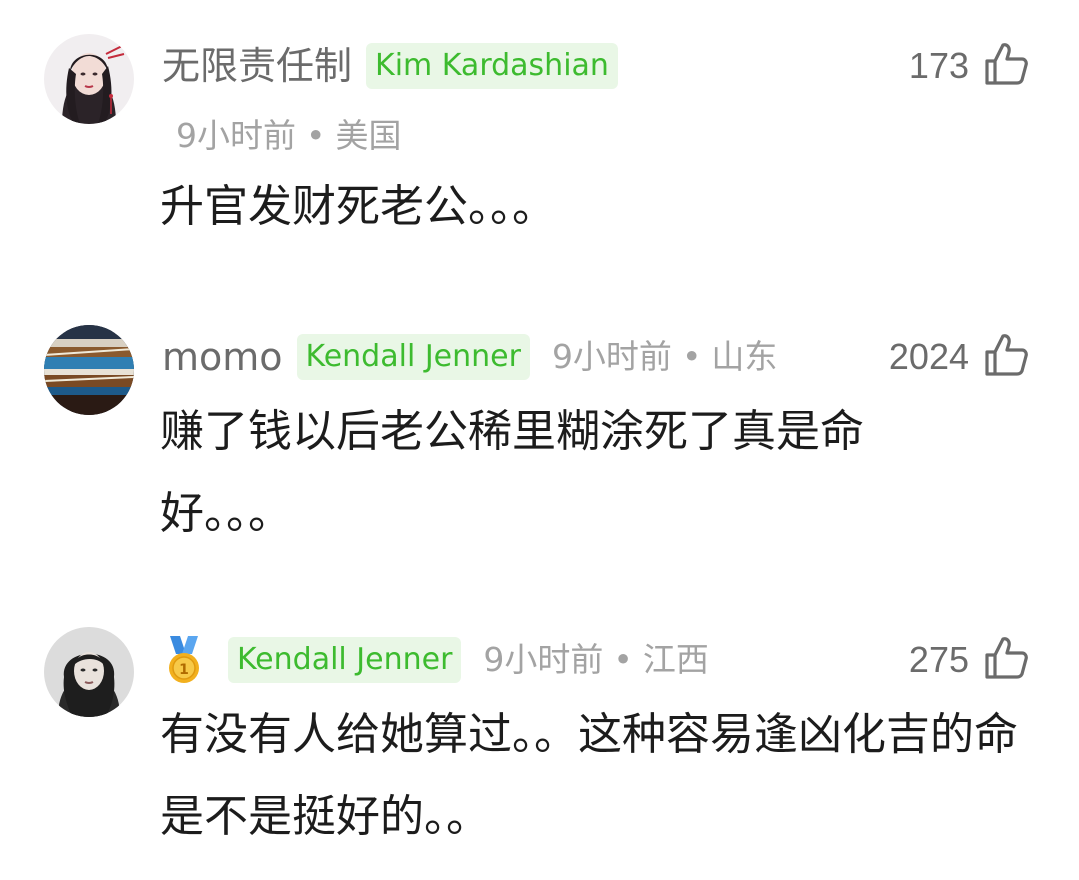 The width and height of the screenshot is (1079, 880). I want to click on like-count: 2024, so click(928, 356).